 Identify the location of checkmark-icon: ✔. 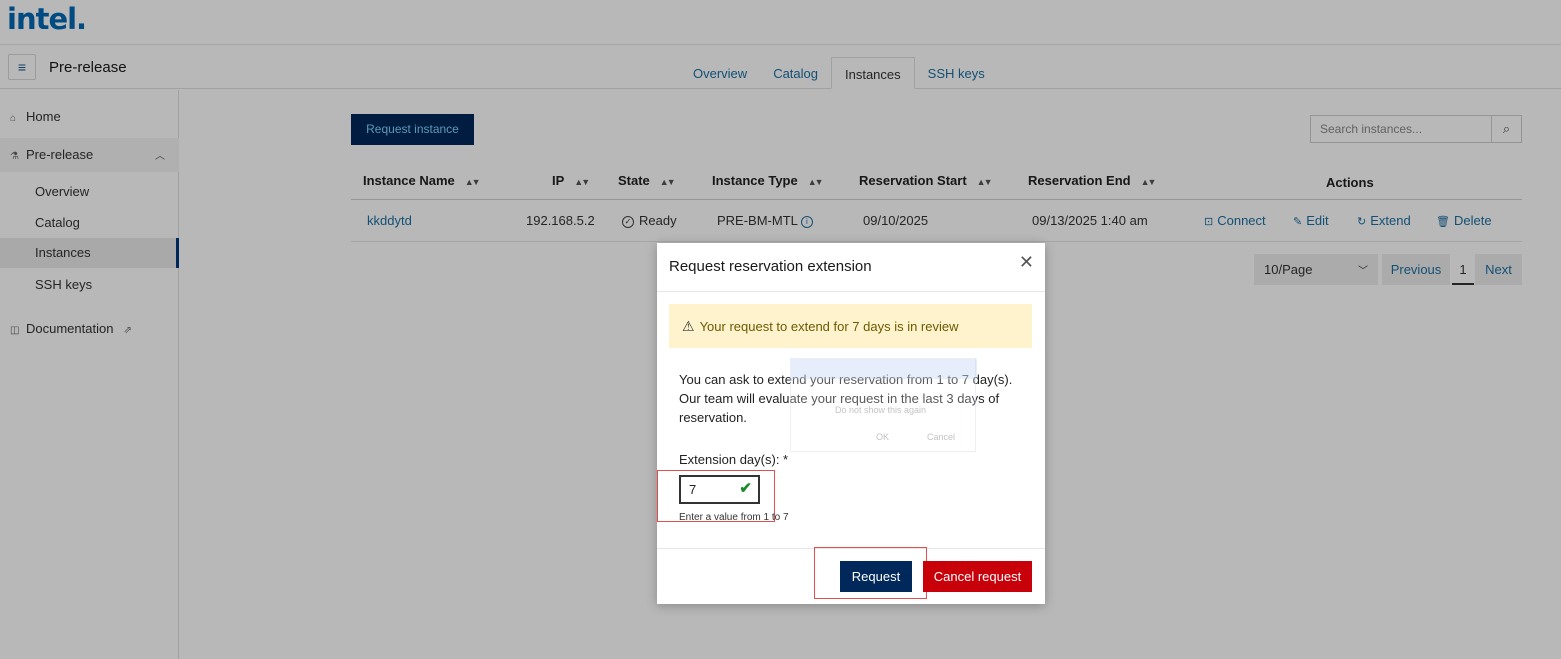
(745, 488).